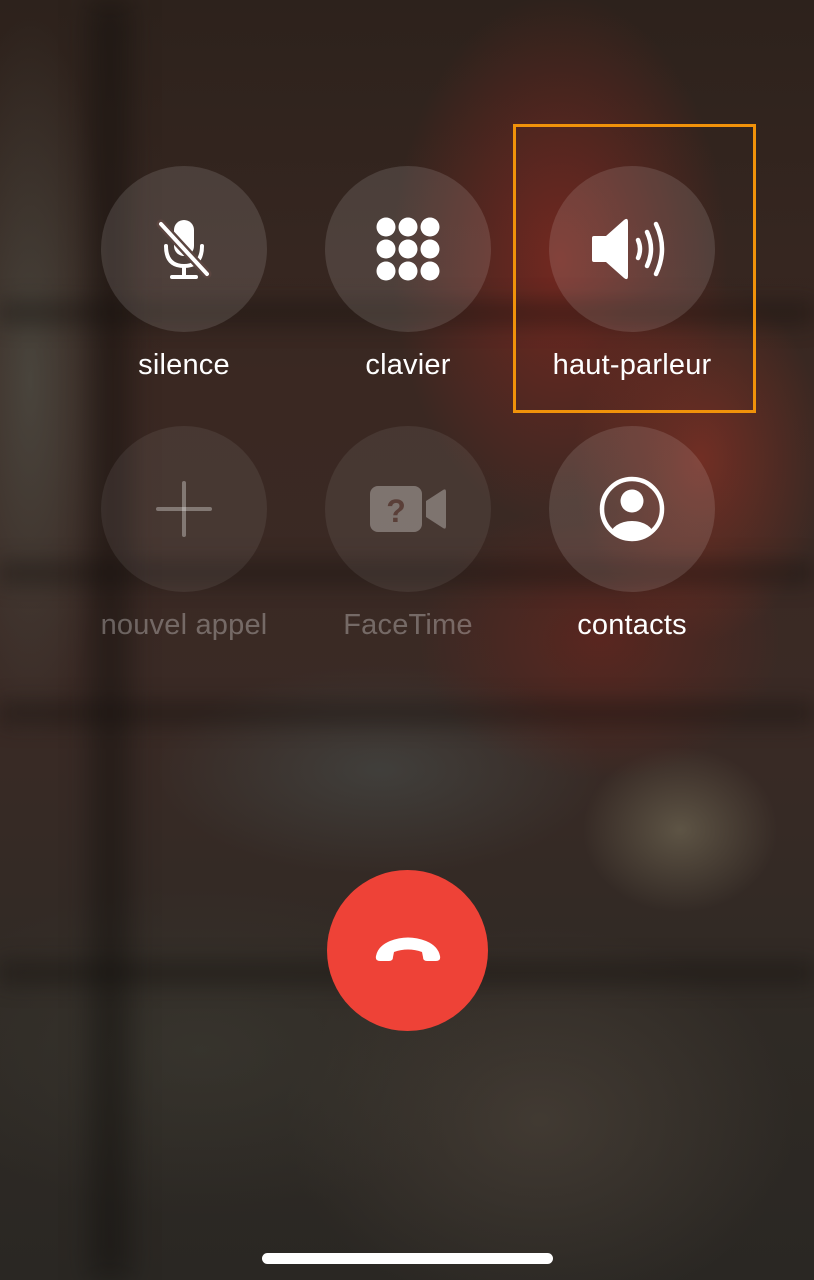  I want to click on mute-button: silence, so click(184, 274).